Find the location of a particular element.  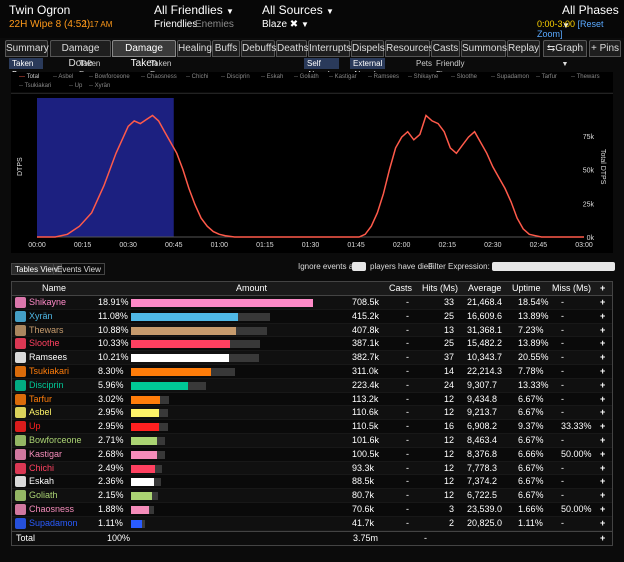

friendlies-tab: Friendlies is located at coordinates (175, 24).